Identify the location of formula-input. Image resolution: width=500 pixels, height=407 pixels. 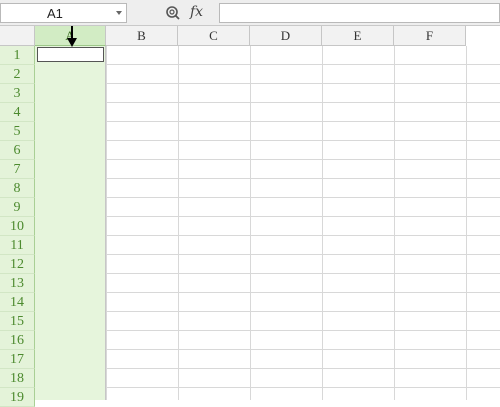
(359, 13).